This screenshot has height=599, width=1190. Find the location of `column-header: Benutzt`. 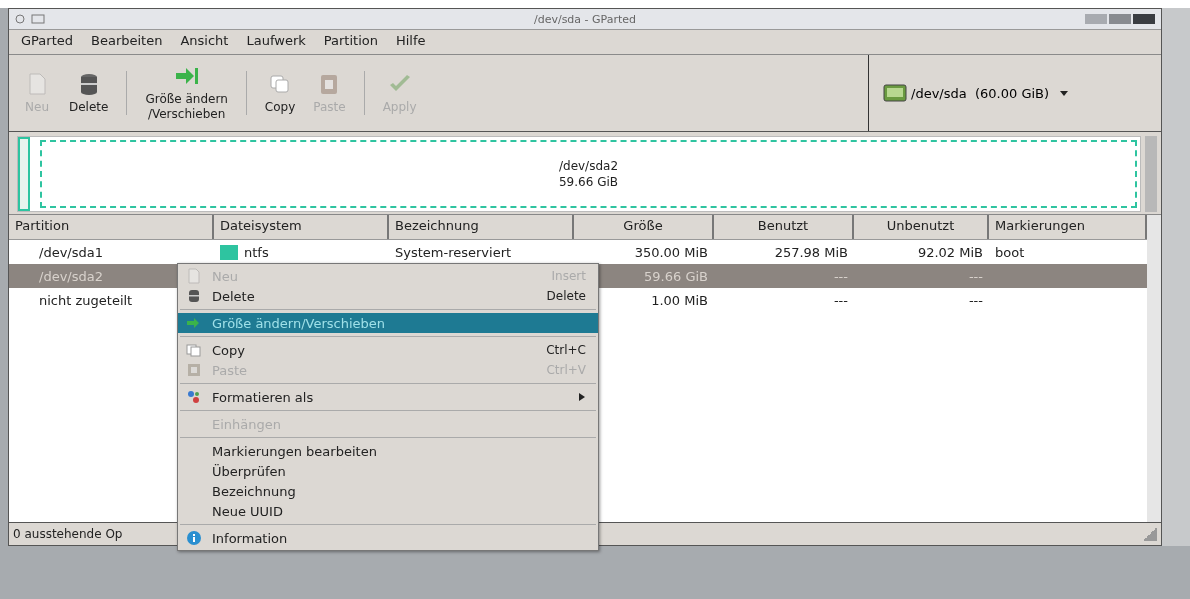

column-header: Benutzt is located at coordinates (784, 227).